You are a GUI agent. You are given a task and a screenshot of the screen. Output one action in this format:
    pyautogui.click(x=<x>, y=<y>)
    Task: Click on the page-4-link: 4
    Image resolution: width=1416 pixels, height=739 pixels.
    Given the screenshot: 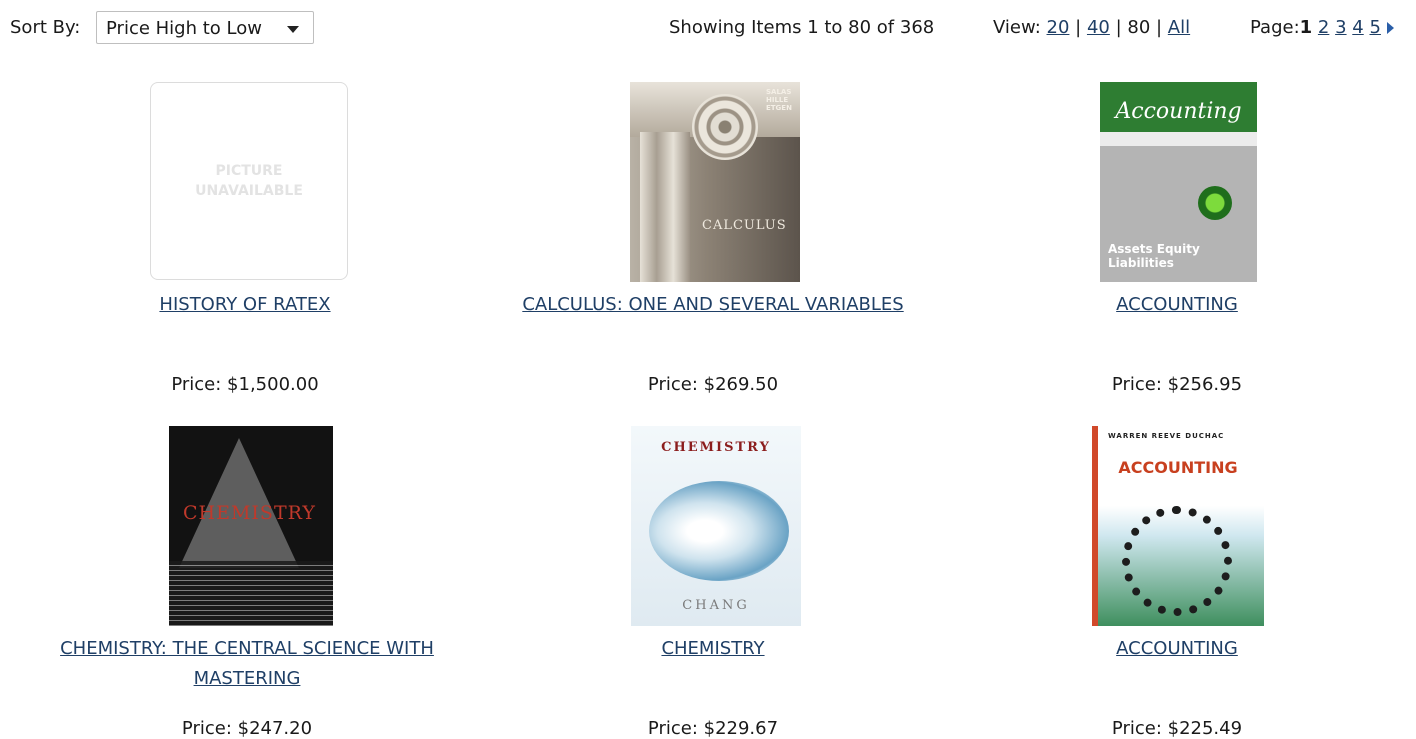 What is the action you would take?
    pyautogui.click(x=1357, y=27)
    